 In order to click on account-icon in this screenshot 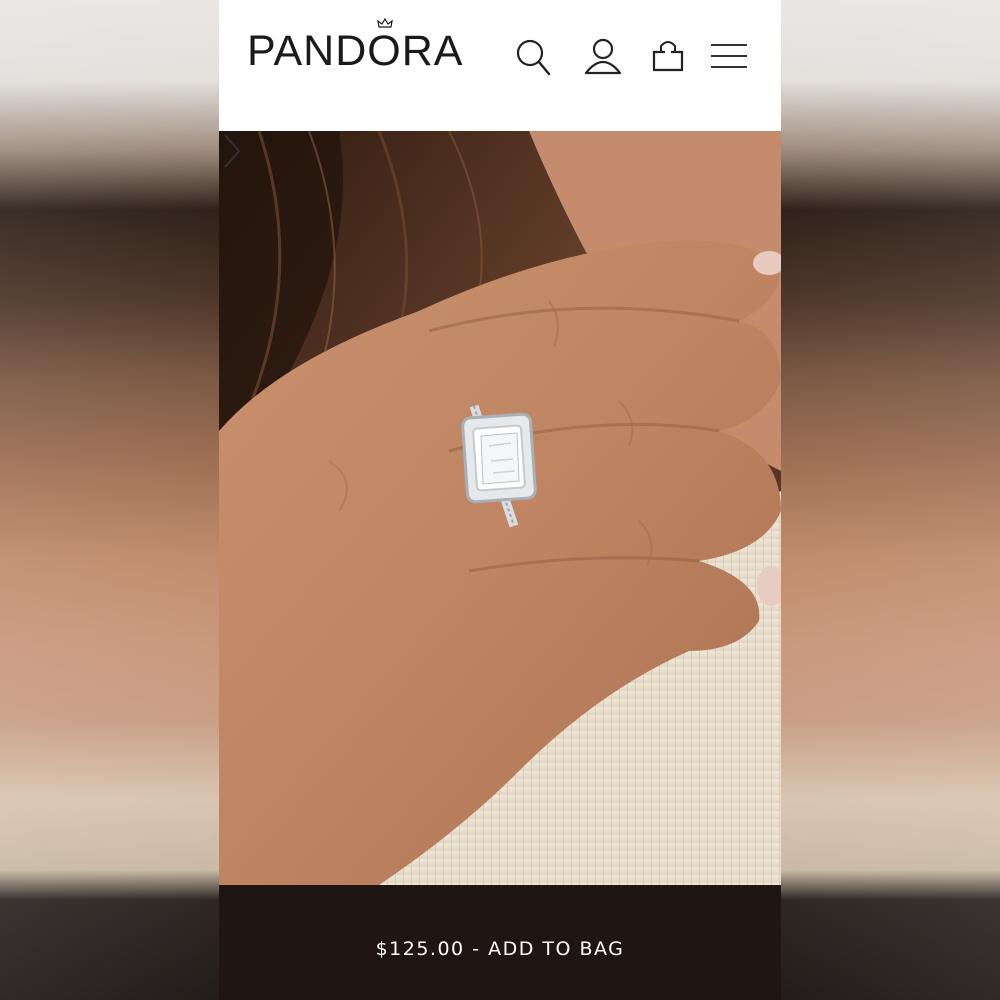, I will do `click(603, 56)`.